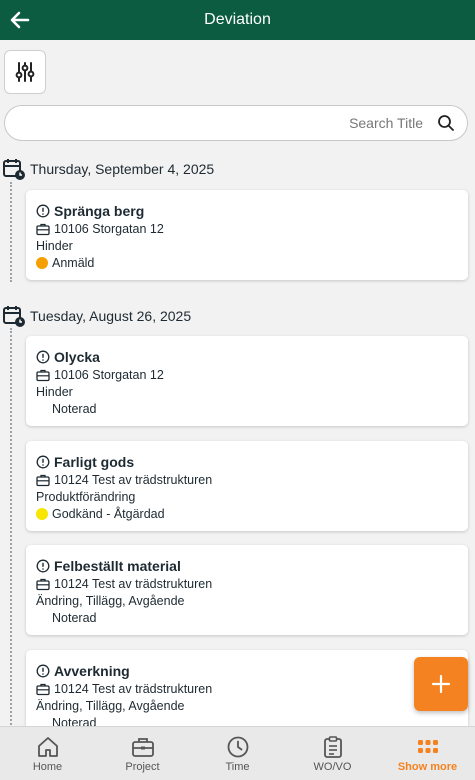 This screenshot has height=780, width=475. I want to click on nav-project: Project, so click(142, 753).